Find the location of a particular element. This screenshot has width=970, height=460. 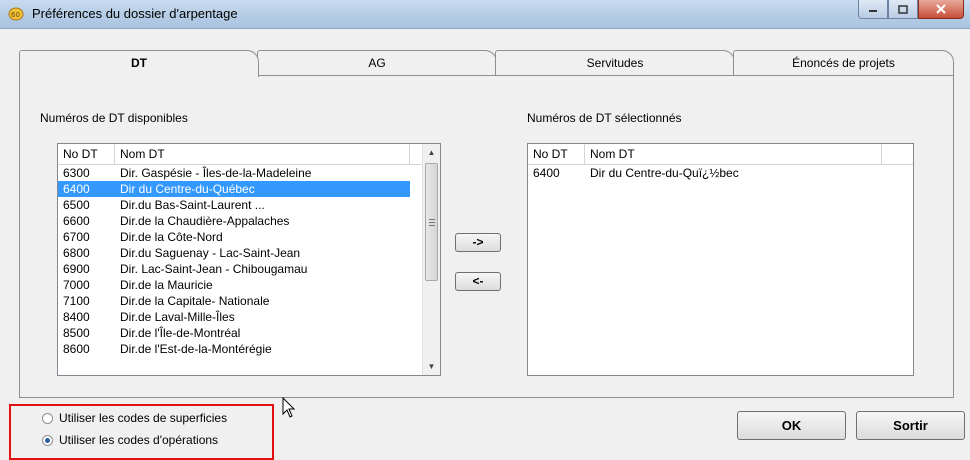

minimize-button is located at coordinates (873, 9).